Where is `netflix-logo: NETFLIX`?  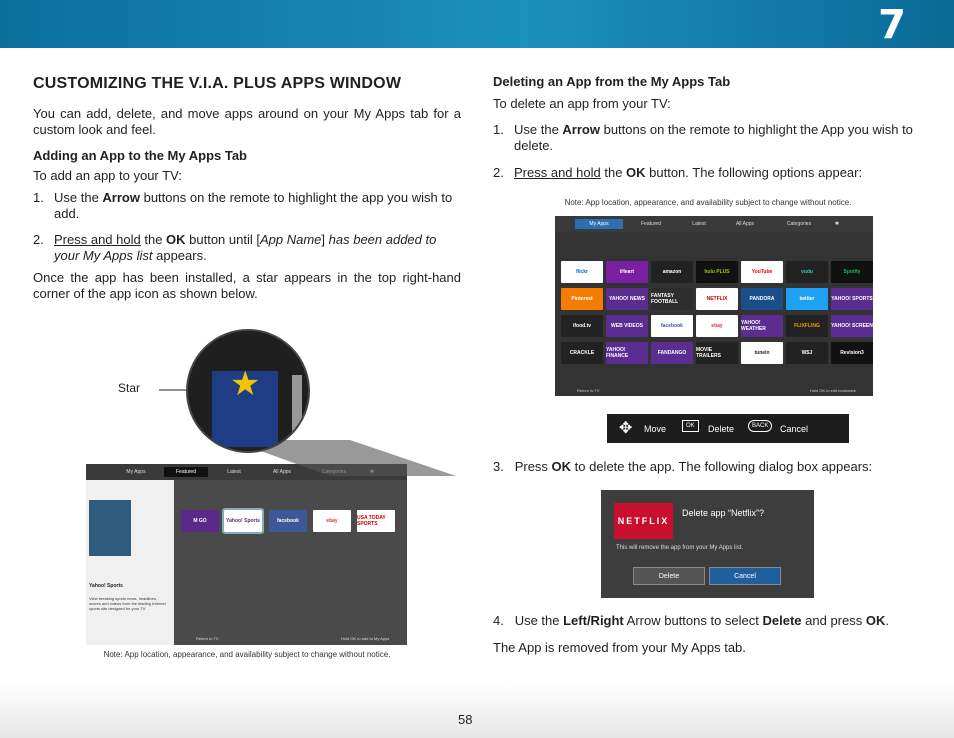 netflix-logo: NETFLIX is located at coordinates (643, 521).